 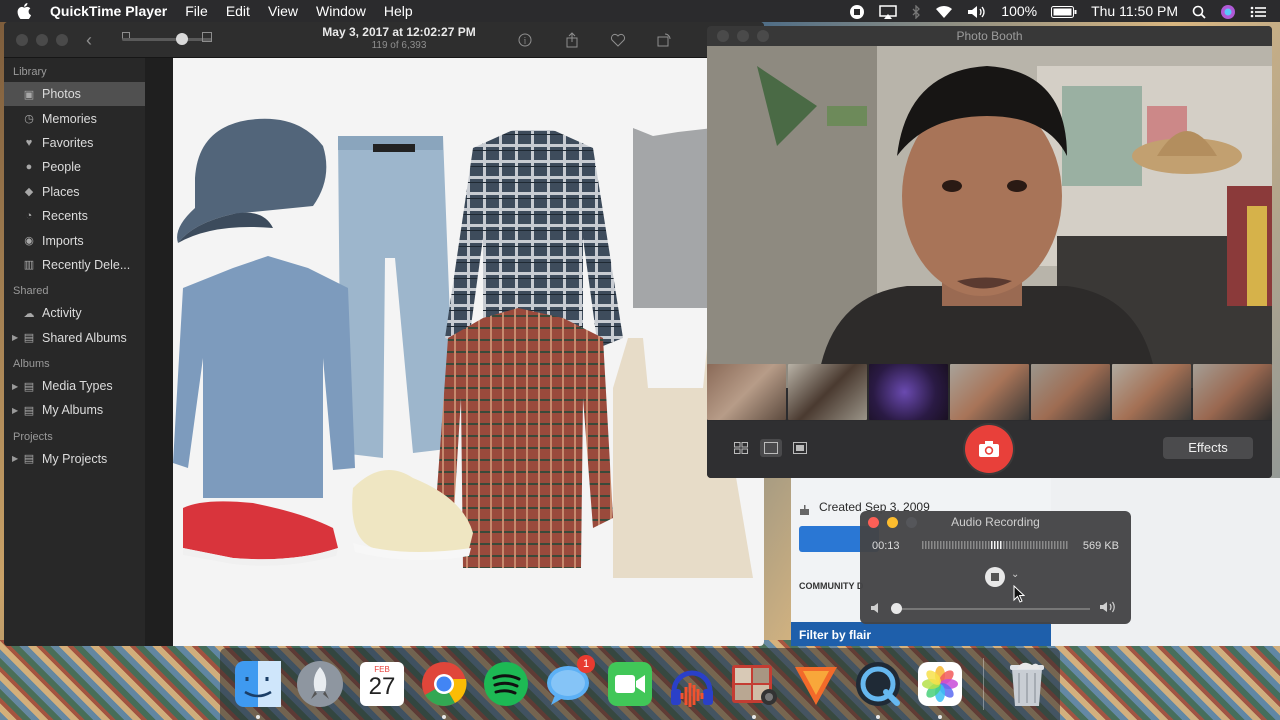 I want to click on wifi-icon, so click(x=944, y=11).